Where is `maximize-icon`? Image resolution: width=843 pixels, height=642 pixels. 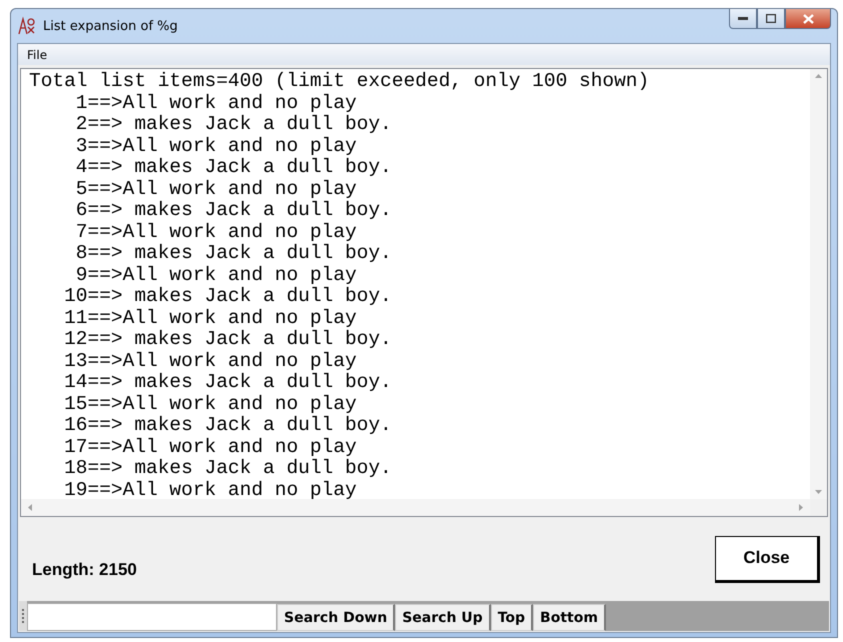 maximize-icon is located at coordinates (771, 18).